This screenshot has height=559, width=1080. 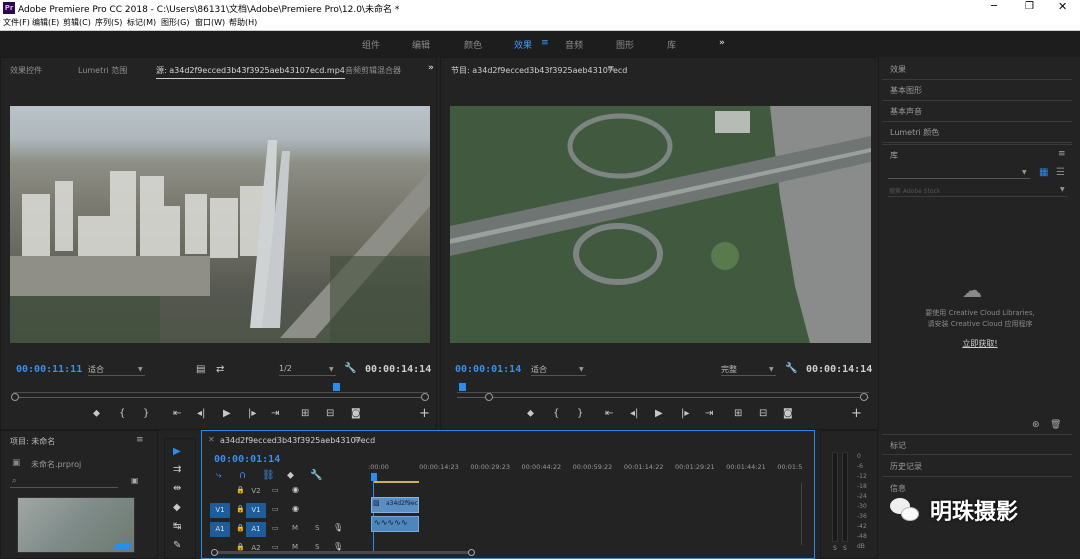 What do you see at coordinates (545, 43) in the screenshot?
I see `workspace-menu-icon: ≡` at bounding box center [545, 43].